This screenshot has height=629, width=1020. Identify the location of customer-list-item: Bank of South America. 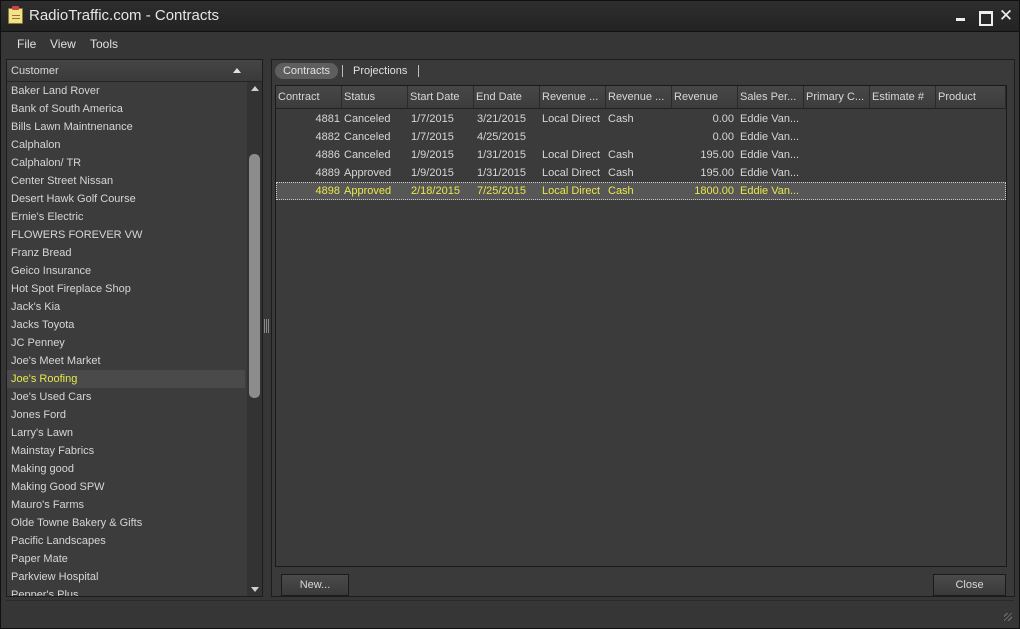
(126, 109).